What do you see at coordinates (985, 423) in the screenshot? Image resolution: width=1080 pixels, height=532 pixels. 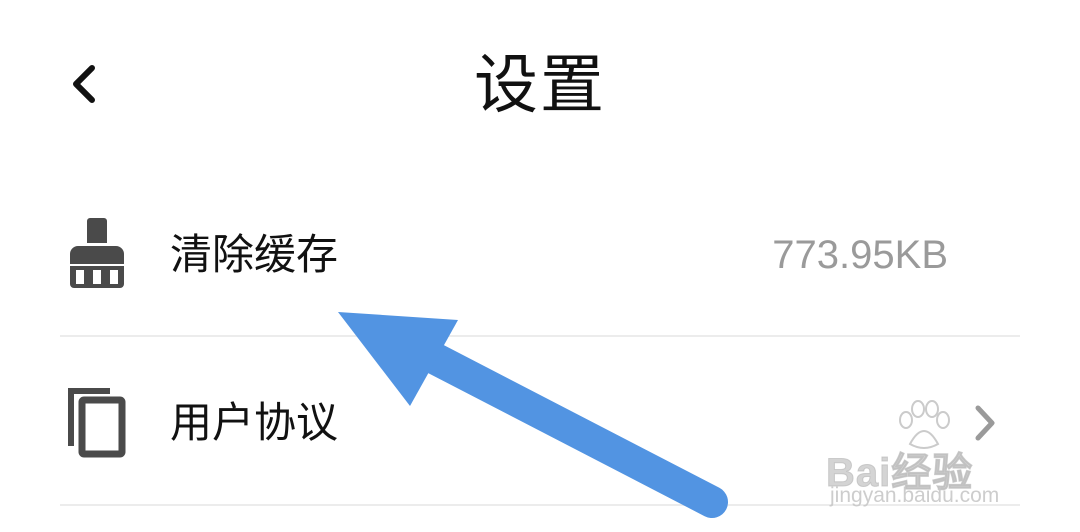 I see `chevron-right-icon` at bounding box center [985, 423].